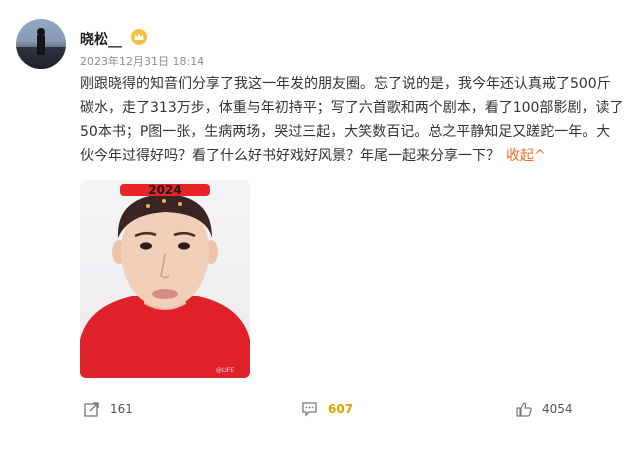 Image resolution: width=640 pixels, height=451 pixels. What do you see at coordinates (345, 132) in the screenshot?
I see `post-text-line: 50本书；P图一张，生病两场，哭过三起，大笑数百记。总之平静知足又蹉跎一年。大` at bounding box center [345, 132].